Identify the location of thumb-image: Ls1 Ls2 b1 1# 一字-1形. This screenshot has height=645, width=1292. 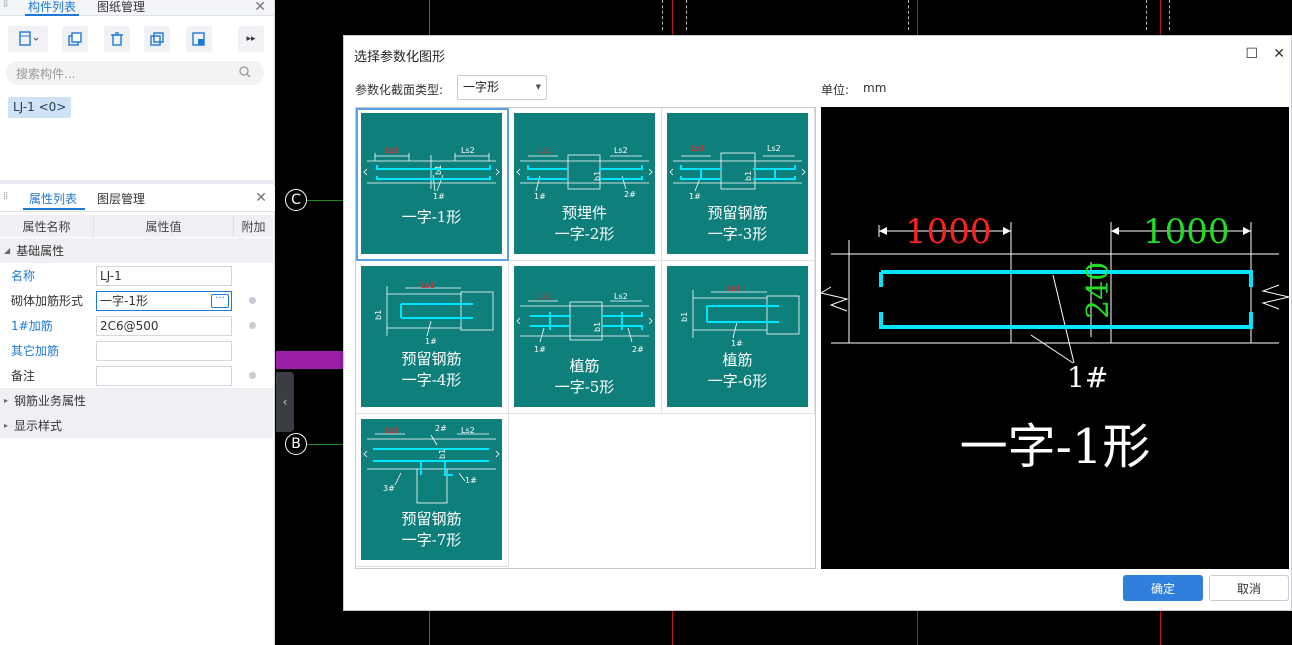
(431, 183).